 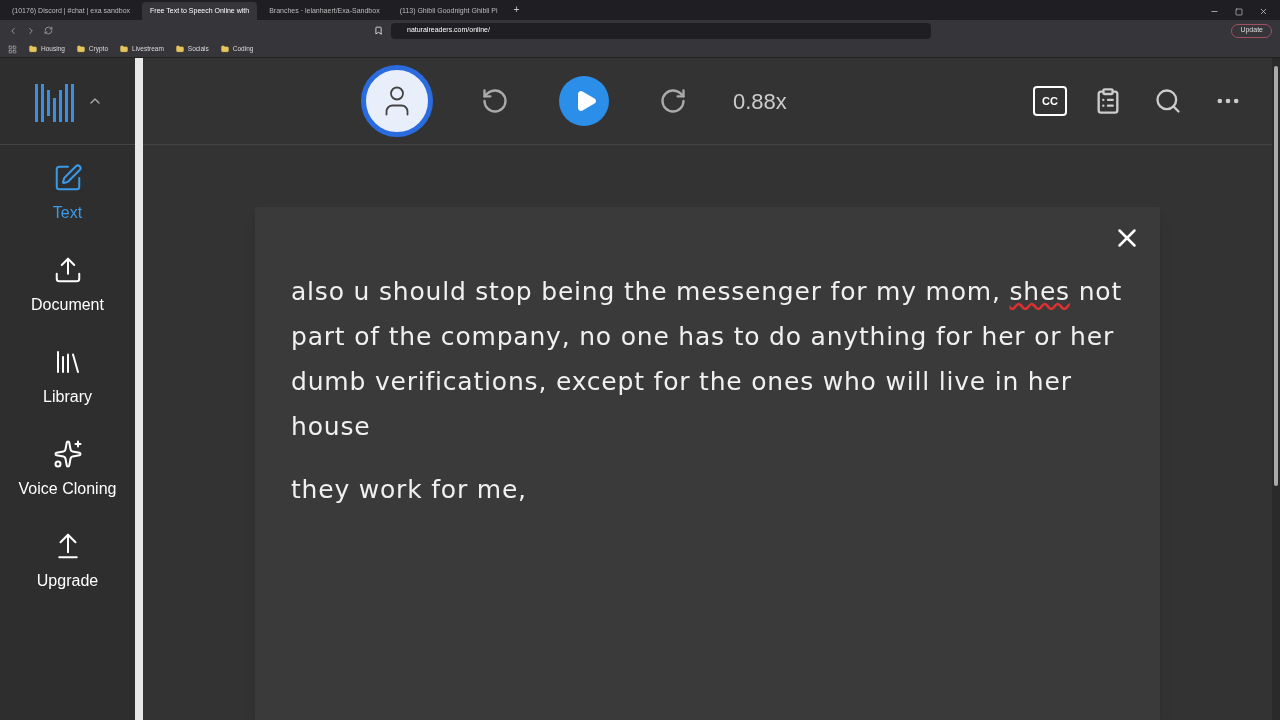 What do you see at coordinates (495, 101) in the screenshot?
I see `rewind-icon` at bounding box center [495, 101].